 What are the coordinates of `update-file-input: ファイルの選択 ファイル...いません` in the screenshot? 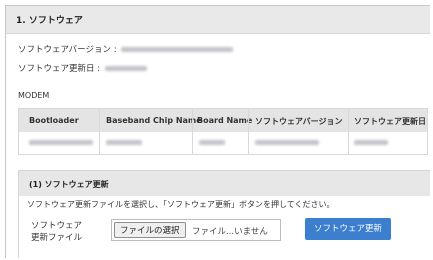 It's located at (196, 230).